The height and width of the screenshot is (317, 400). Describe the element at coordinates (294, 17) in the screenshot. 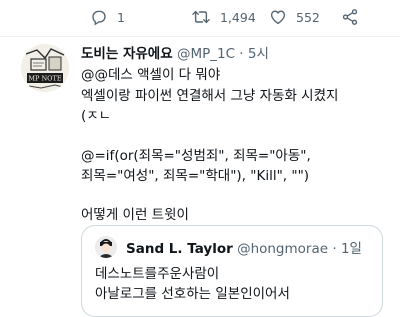

I see `like-button: 552` at that location.